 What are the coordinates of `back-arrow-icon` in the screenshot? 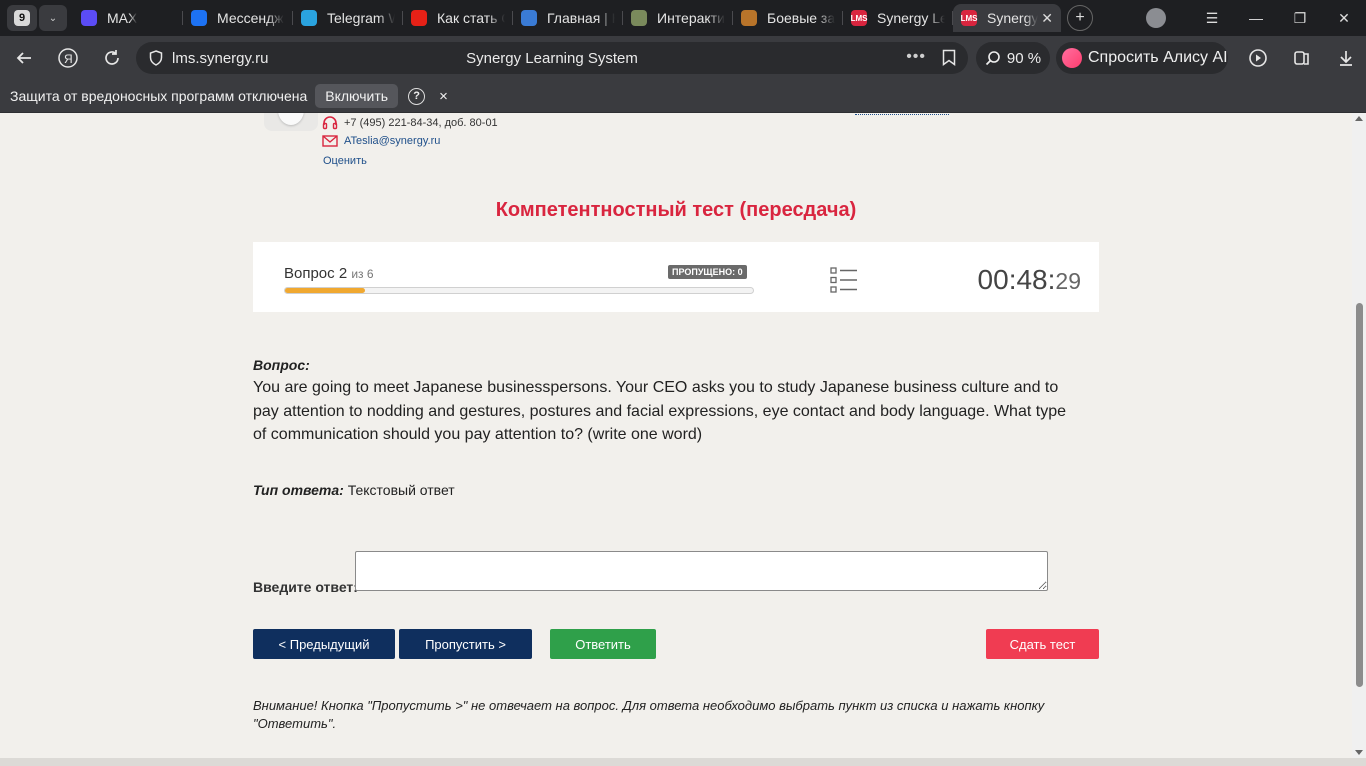 It's located at (24, 58).